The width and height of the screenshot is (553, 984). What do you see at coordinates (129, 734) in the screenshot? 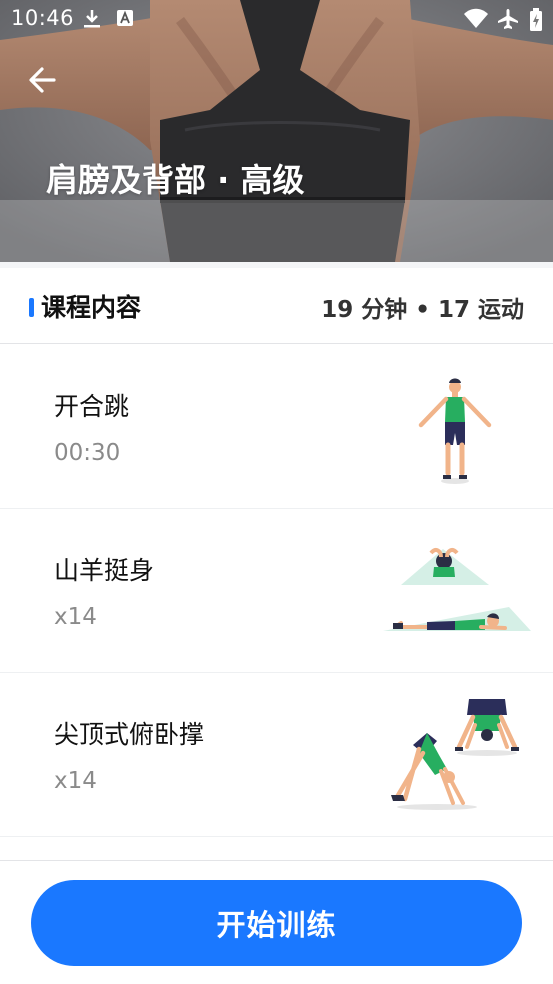
I see `exercise-name: 尖顶式俯卧撑` at bounding box center [129, 734].